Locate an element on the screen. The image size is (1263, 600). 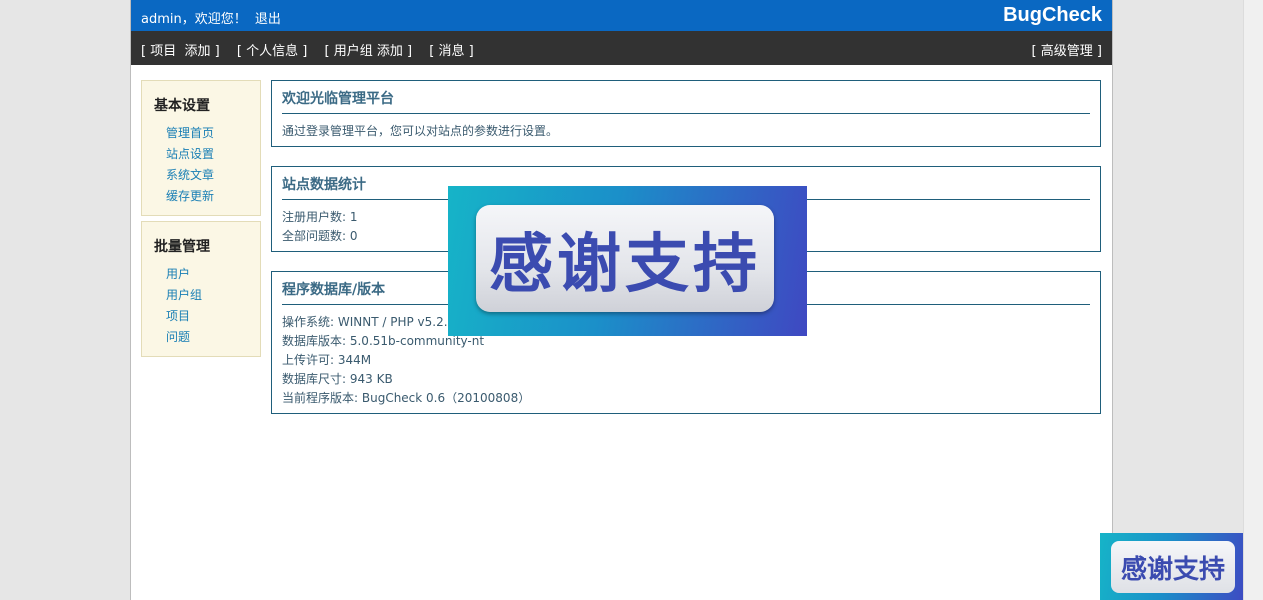
sidebar-item-usergroups: 用户组 is located at coordinates (184, 295).